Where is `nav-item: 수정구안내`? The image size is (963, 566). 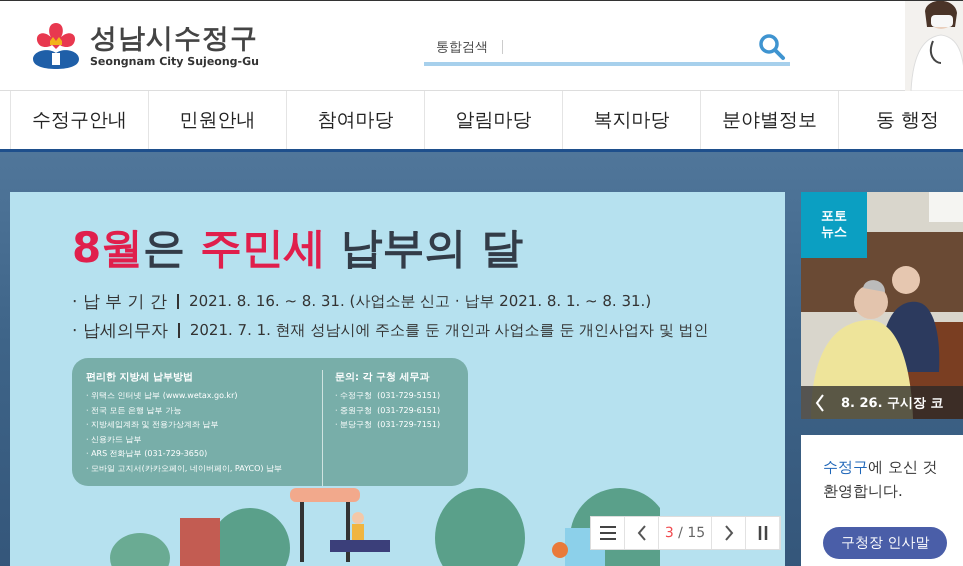 nav-item: 수정구안내 is located at coordinates (79, 120).